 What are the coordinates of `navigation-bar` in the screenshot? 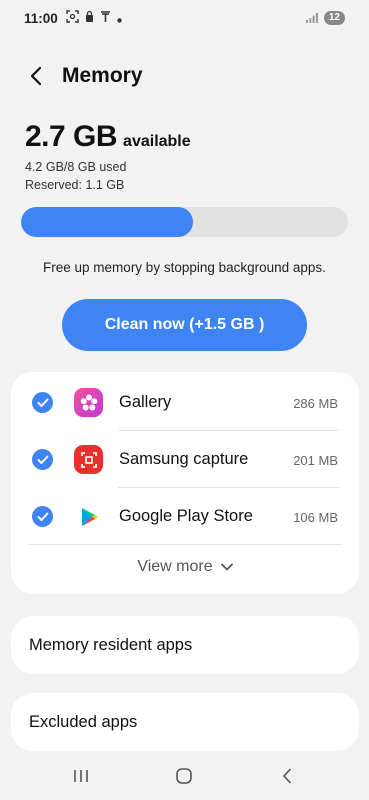 It's located at (184, 776).